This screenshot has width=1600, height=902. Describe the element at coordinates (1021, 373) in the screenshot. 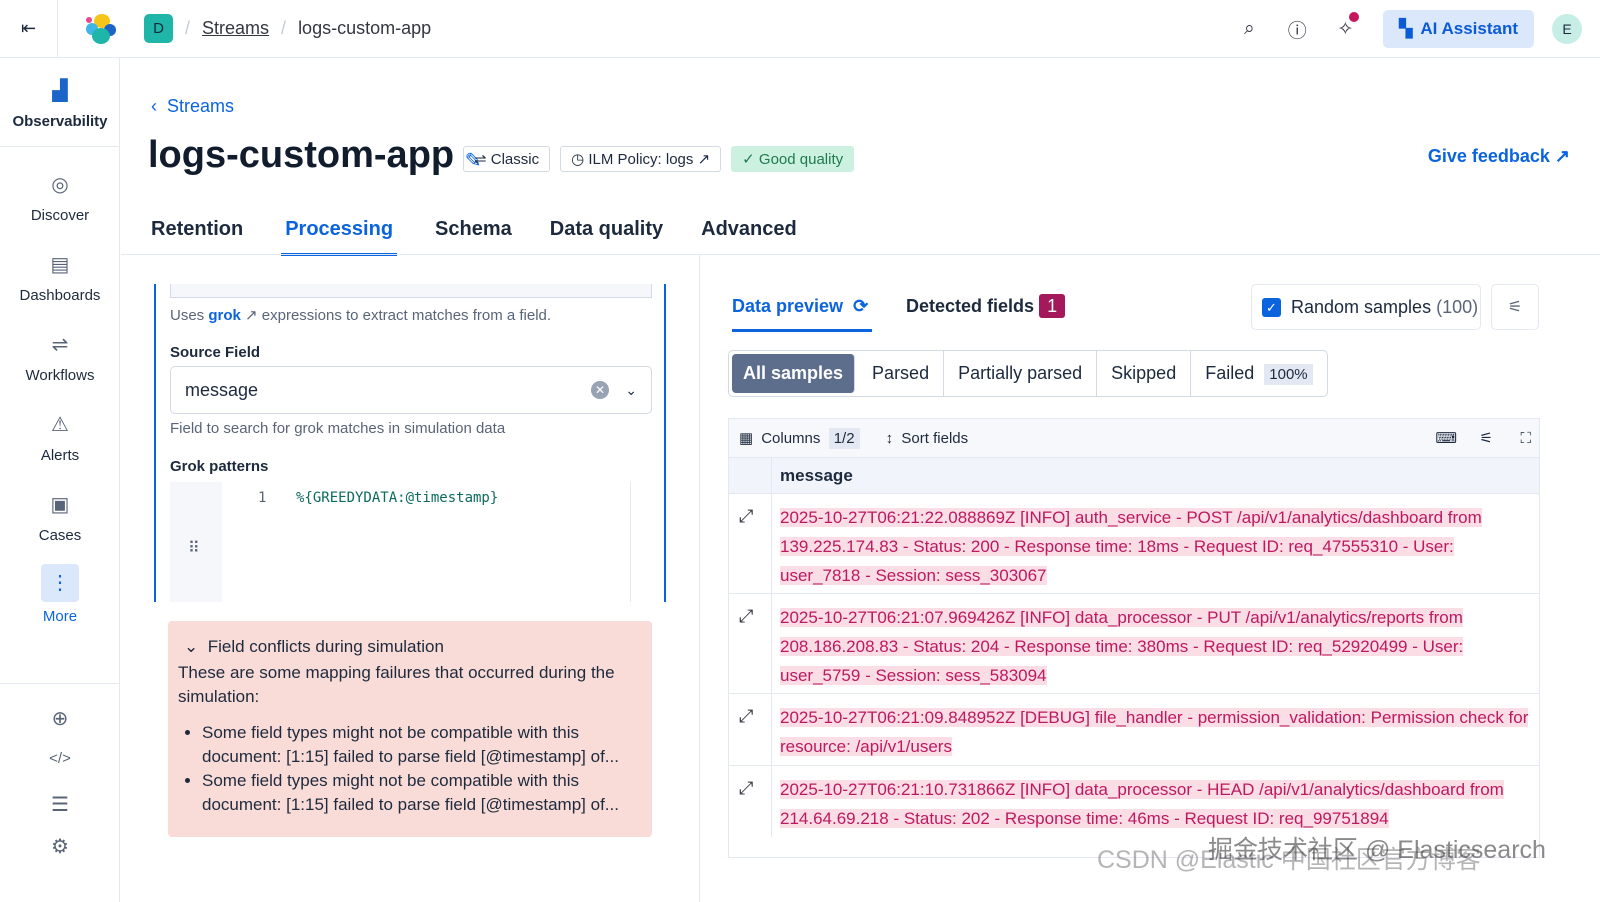

I see `filter-partially-parsed: Partially parsed` at that location.